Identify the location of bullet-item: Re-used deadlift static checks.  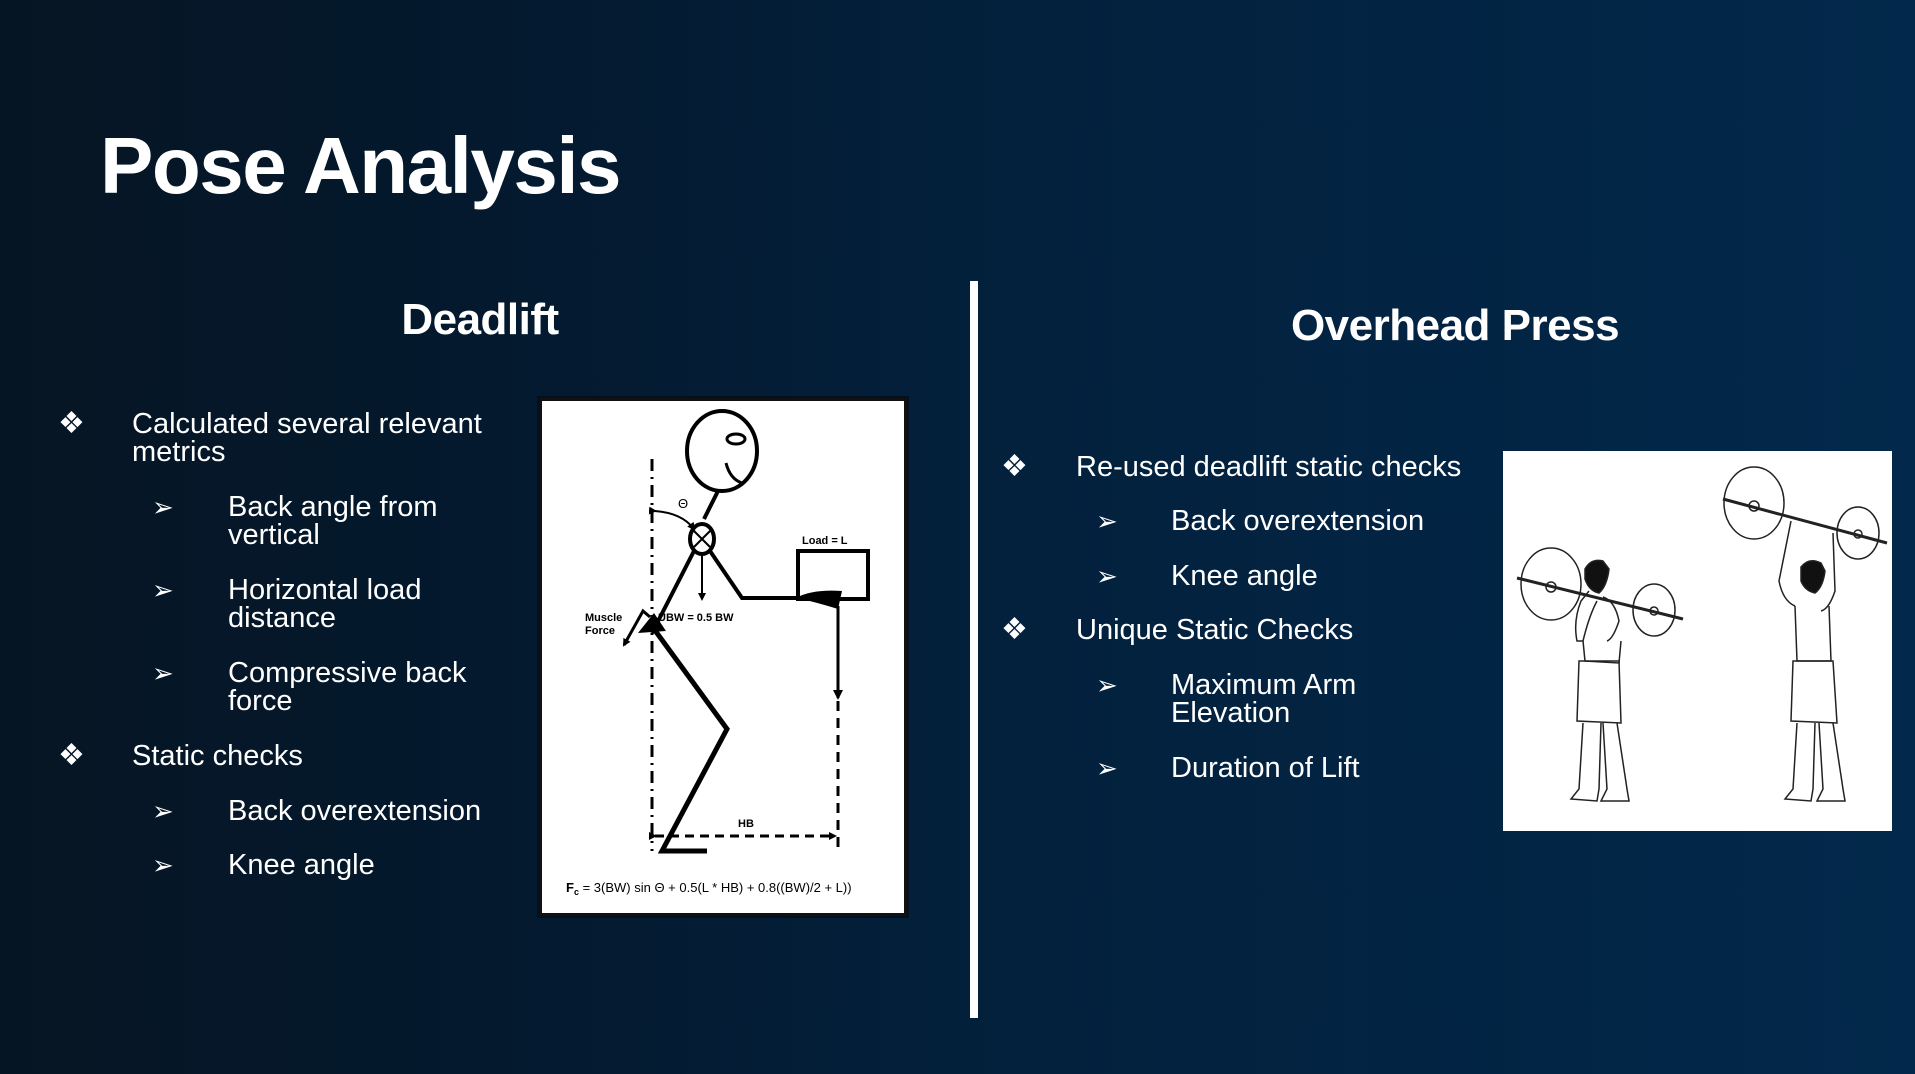
(1269, 467).